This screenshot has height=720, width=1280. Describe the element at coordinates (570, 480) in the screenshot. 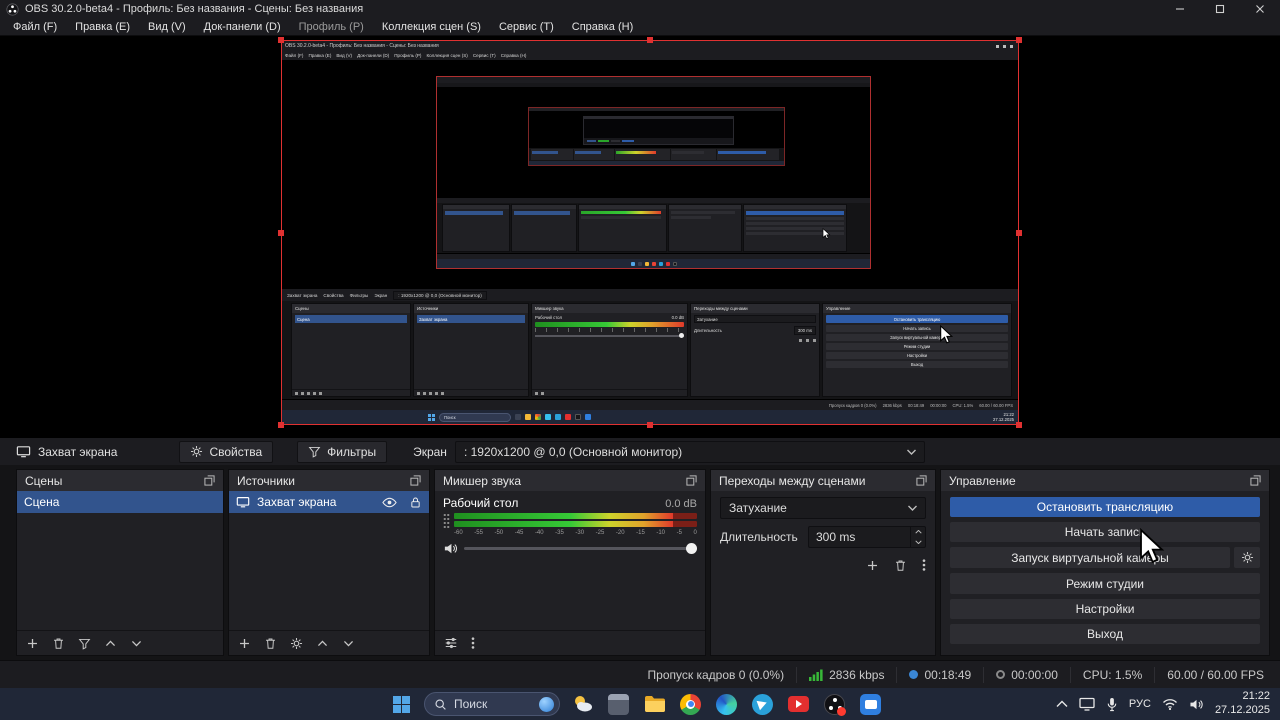

I see `mixer-dock-header: Микшер звука` at that location.